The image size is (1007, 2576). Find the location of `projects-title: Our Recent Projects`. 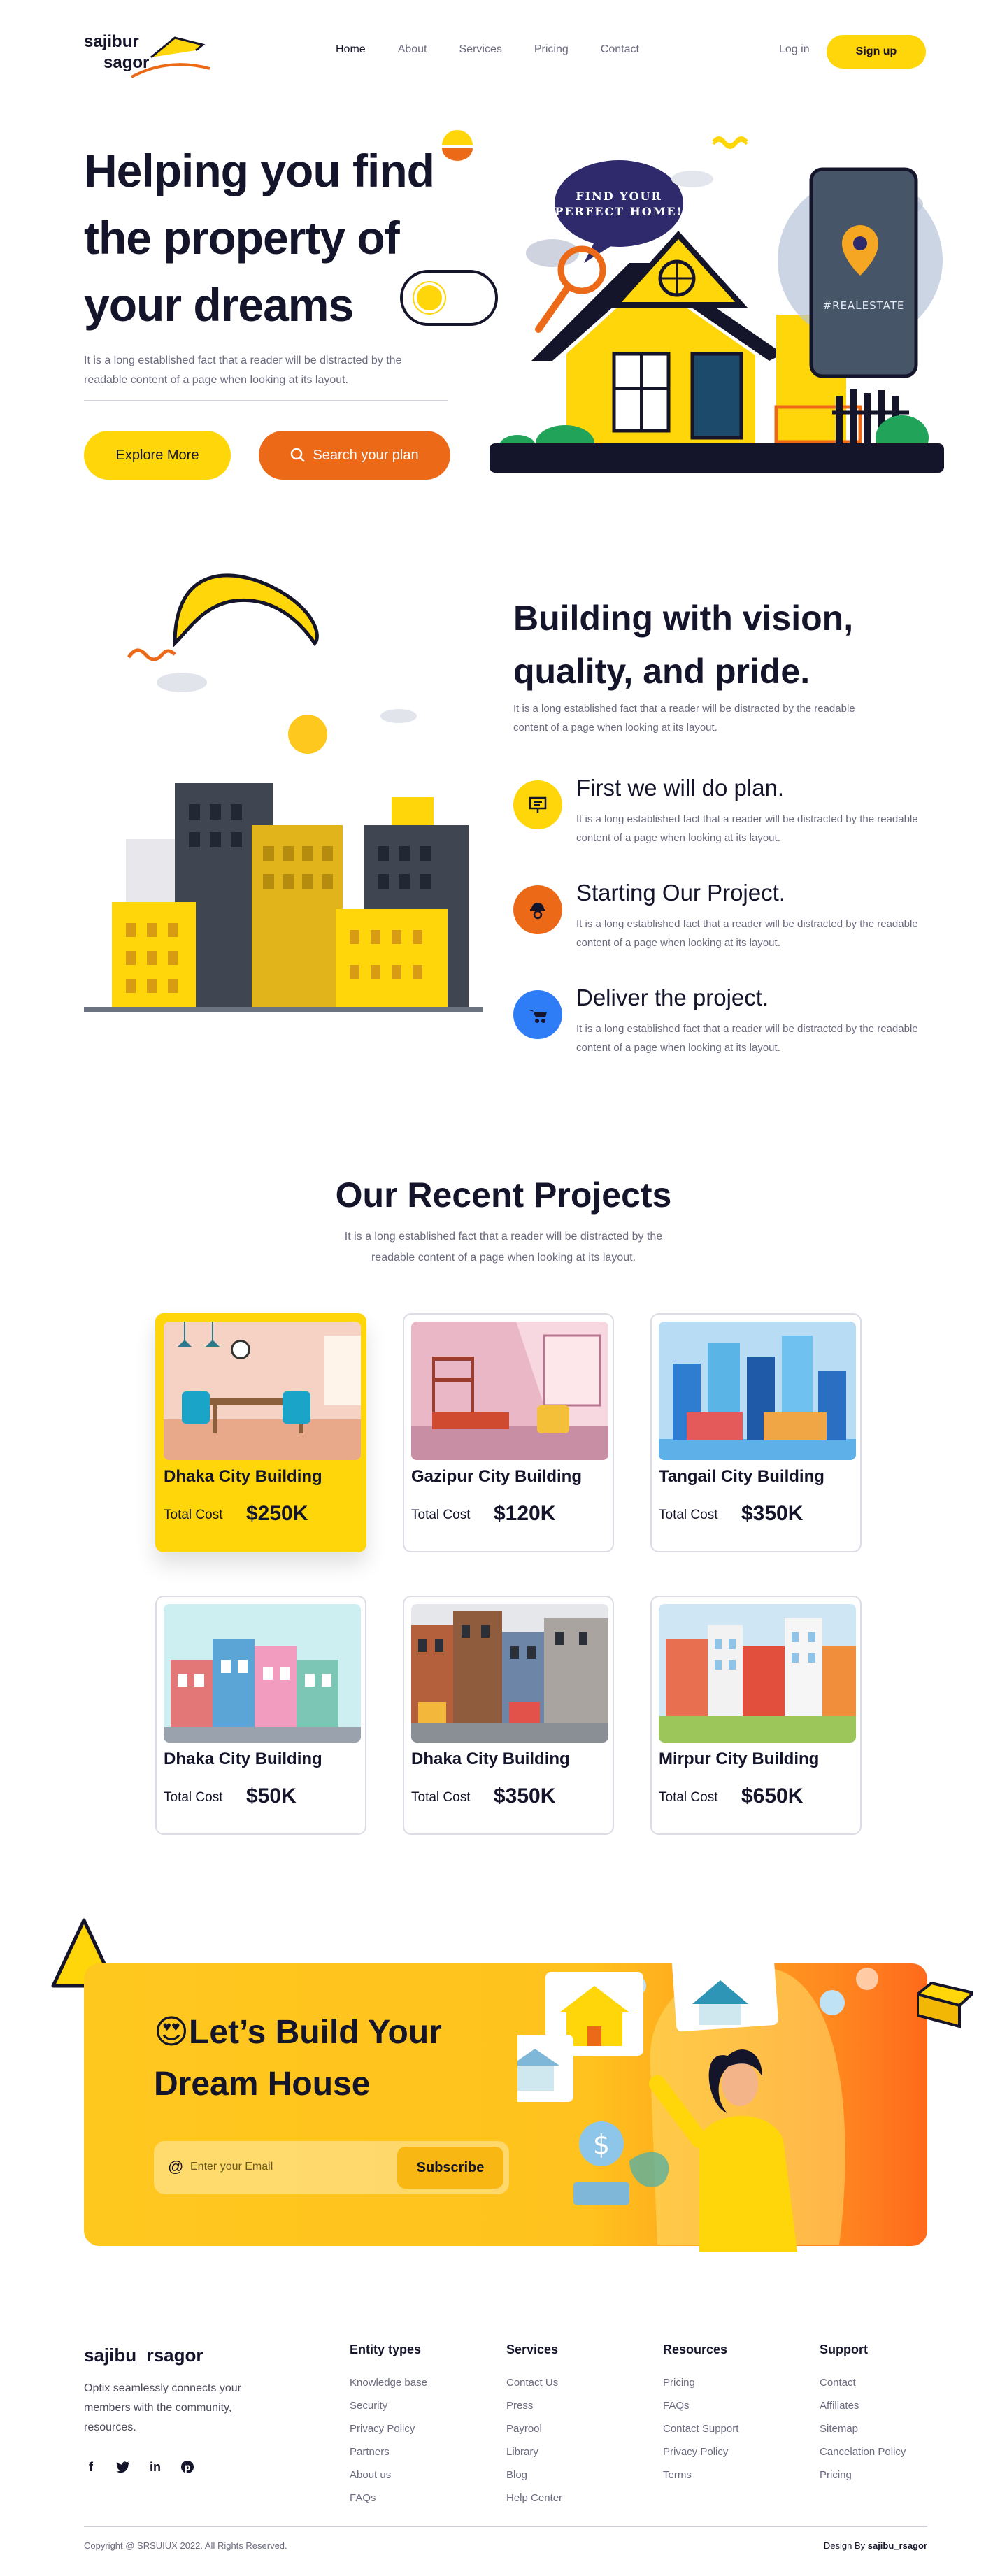

projects-title: Our Recent Projects is located at coordinates (503, 1195).